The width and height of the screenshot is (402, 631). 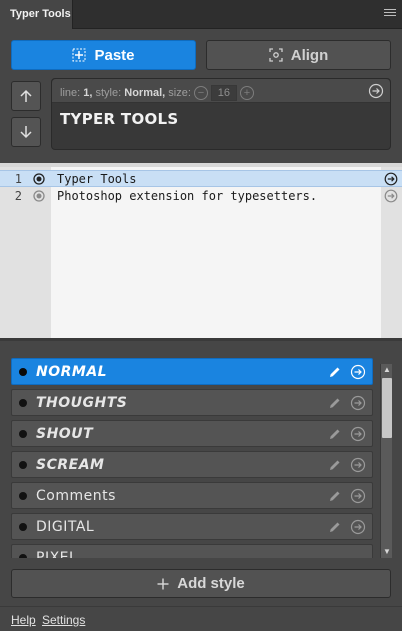 What do you see at coordinates (79, 55) in the screenshot?
I see `paste-icon` at bounding box center [79, 55].